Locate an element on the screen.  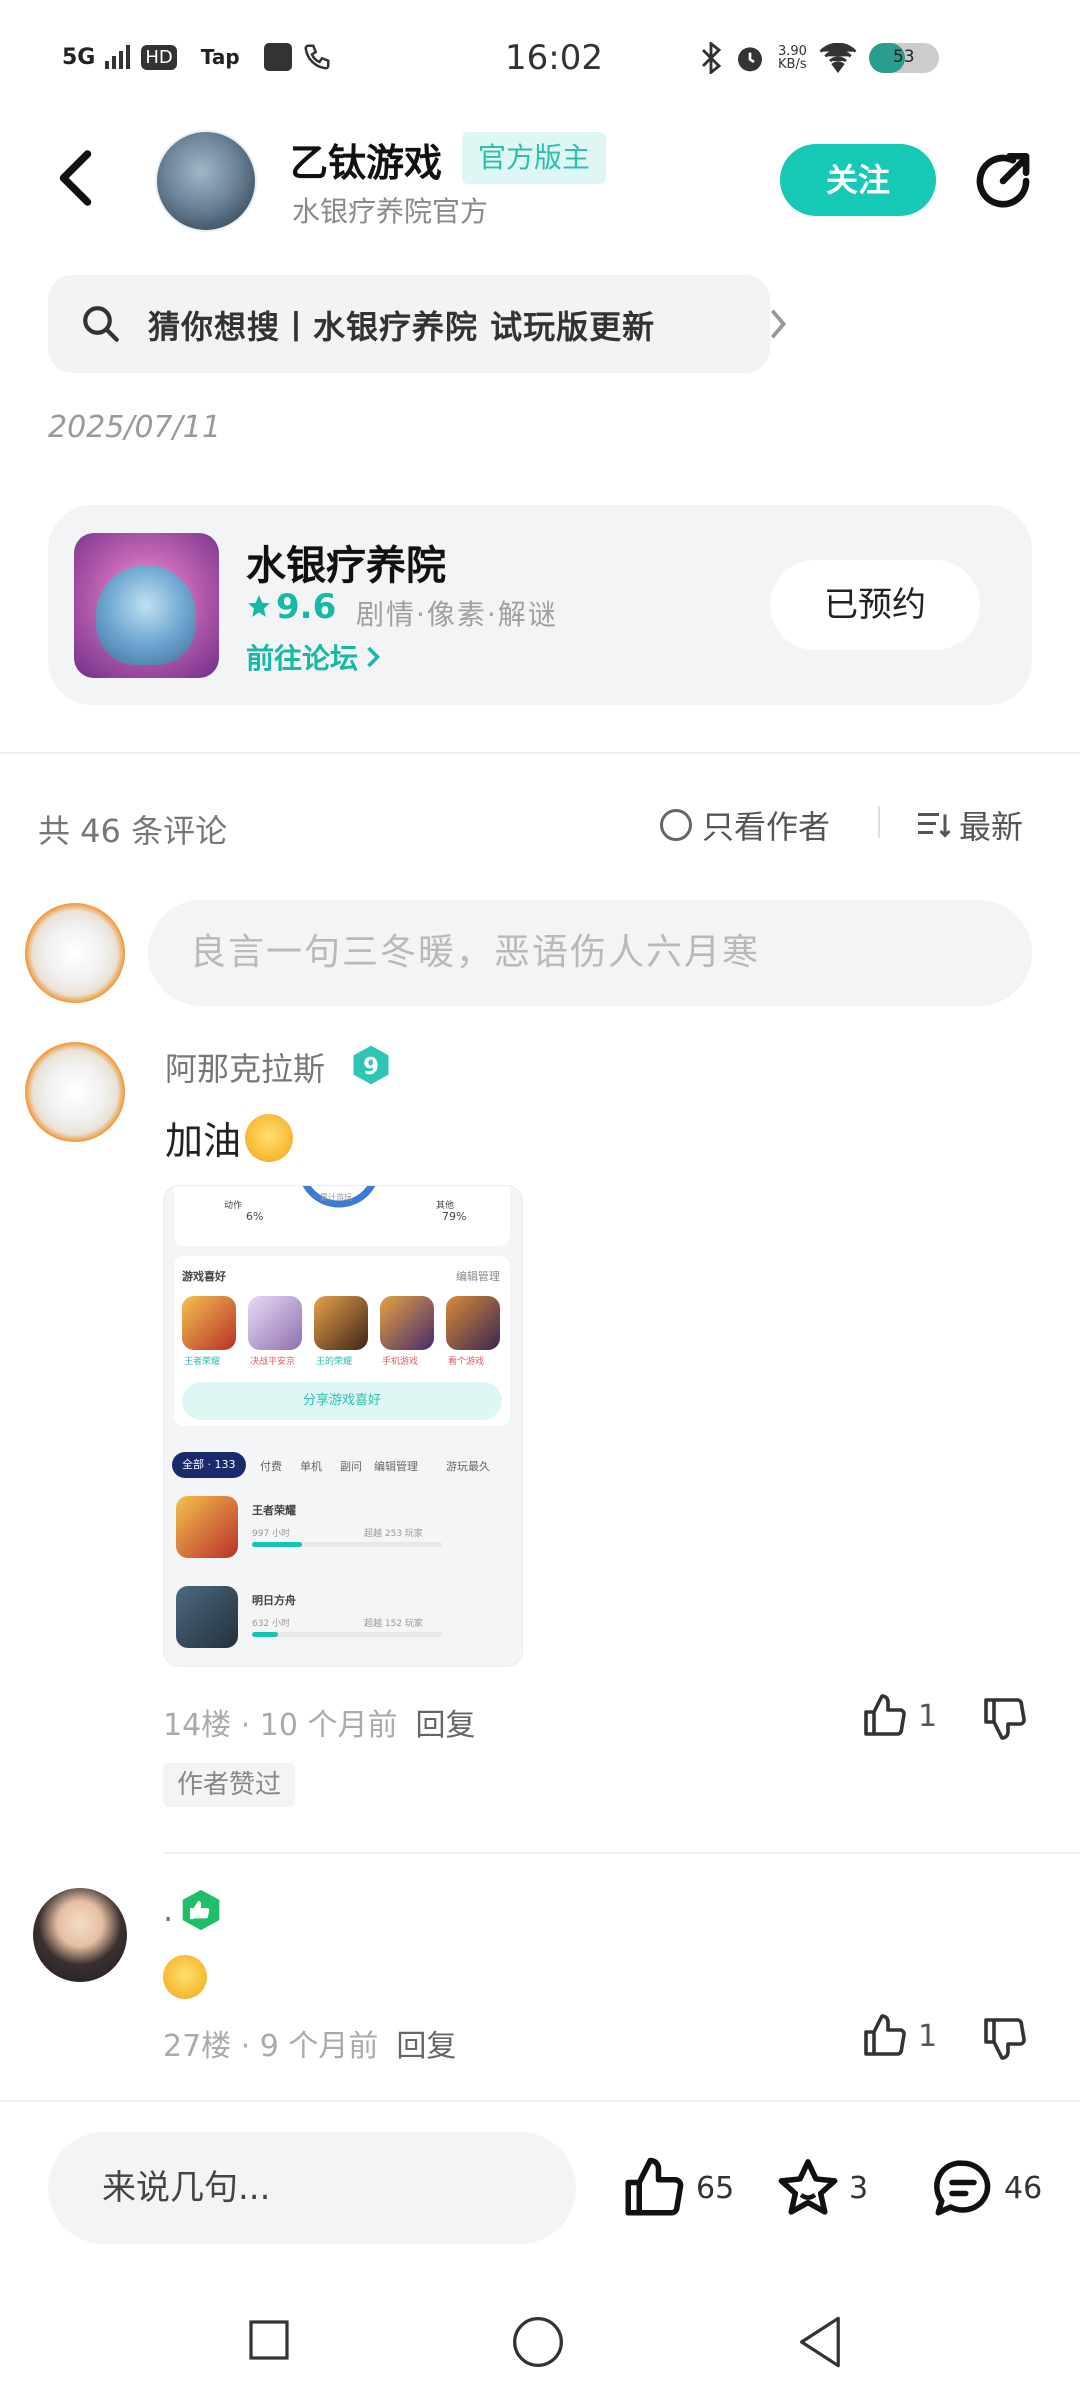
preferences-title: 游戏喜好 is located at coordinates (204, 1276).